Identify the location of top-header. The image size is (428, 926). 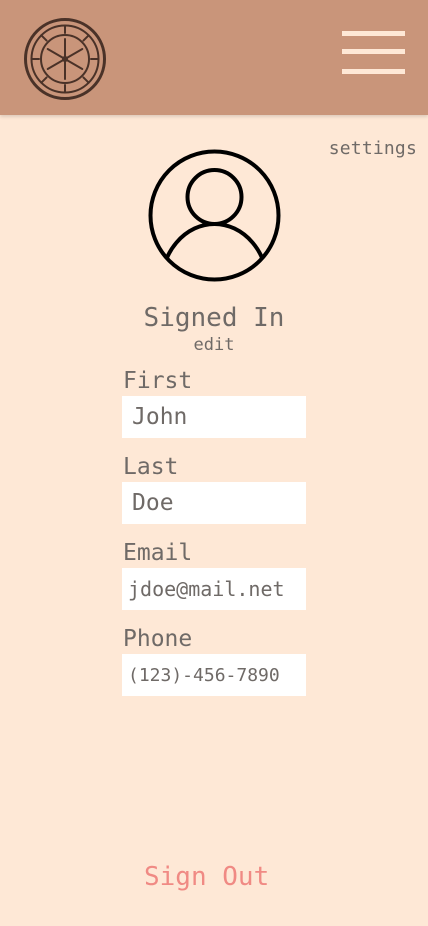
(214, 57).